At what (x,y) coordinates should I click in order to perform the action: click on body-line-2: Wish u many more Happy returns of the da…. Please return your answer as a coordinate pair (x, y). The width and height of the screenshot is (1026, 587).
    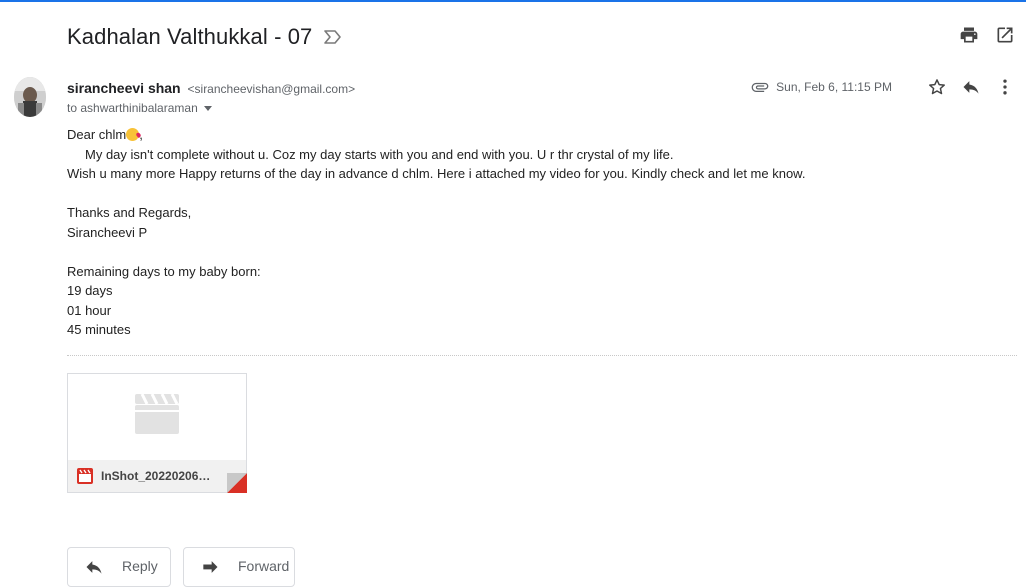
    Looking at the image, I should click on (436, 173).